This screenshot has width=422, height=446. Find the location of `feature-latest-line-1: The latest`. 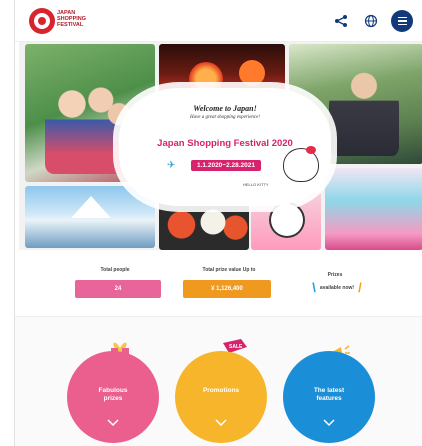

feature-latest-line-1: The latest is located at coordinates (329, 390).